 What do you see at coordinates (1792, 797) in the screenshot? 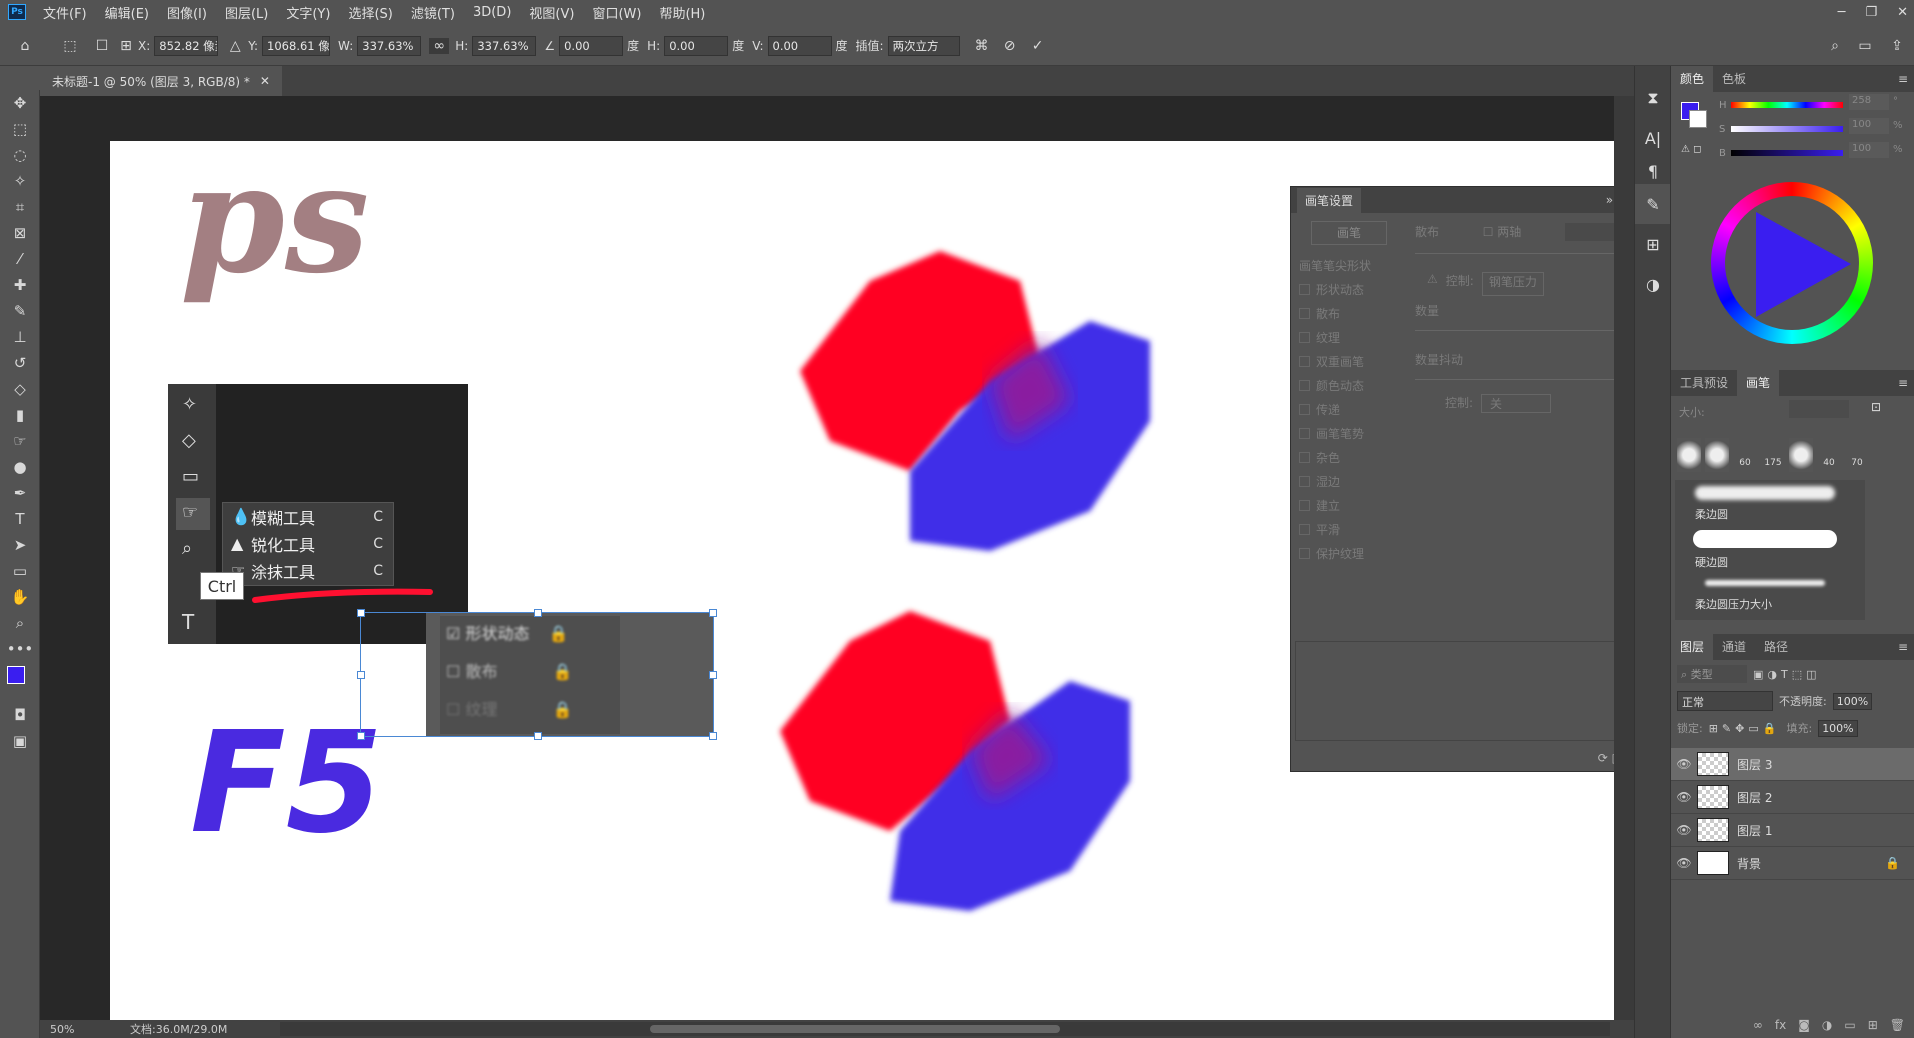
I see `layer-row: 👁 图层 2` at bounding box center [1792, 797].